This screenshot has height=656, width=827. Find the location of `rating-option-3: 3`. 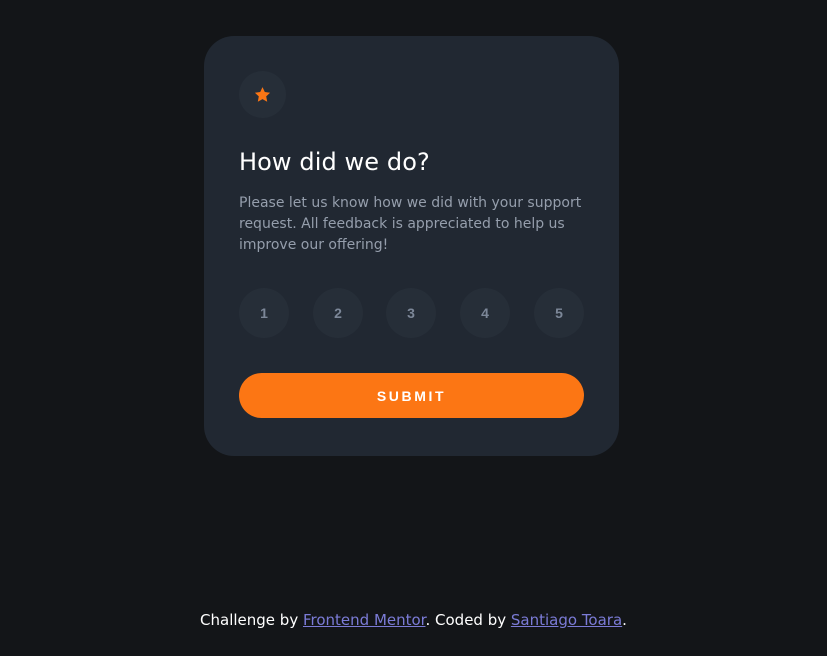

rating-option-3: 3 is located at coordinates (411, 313).